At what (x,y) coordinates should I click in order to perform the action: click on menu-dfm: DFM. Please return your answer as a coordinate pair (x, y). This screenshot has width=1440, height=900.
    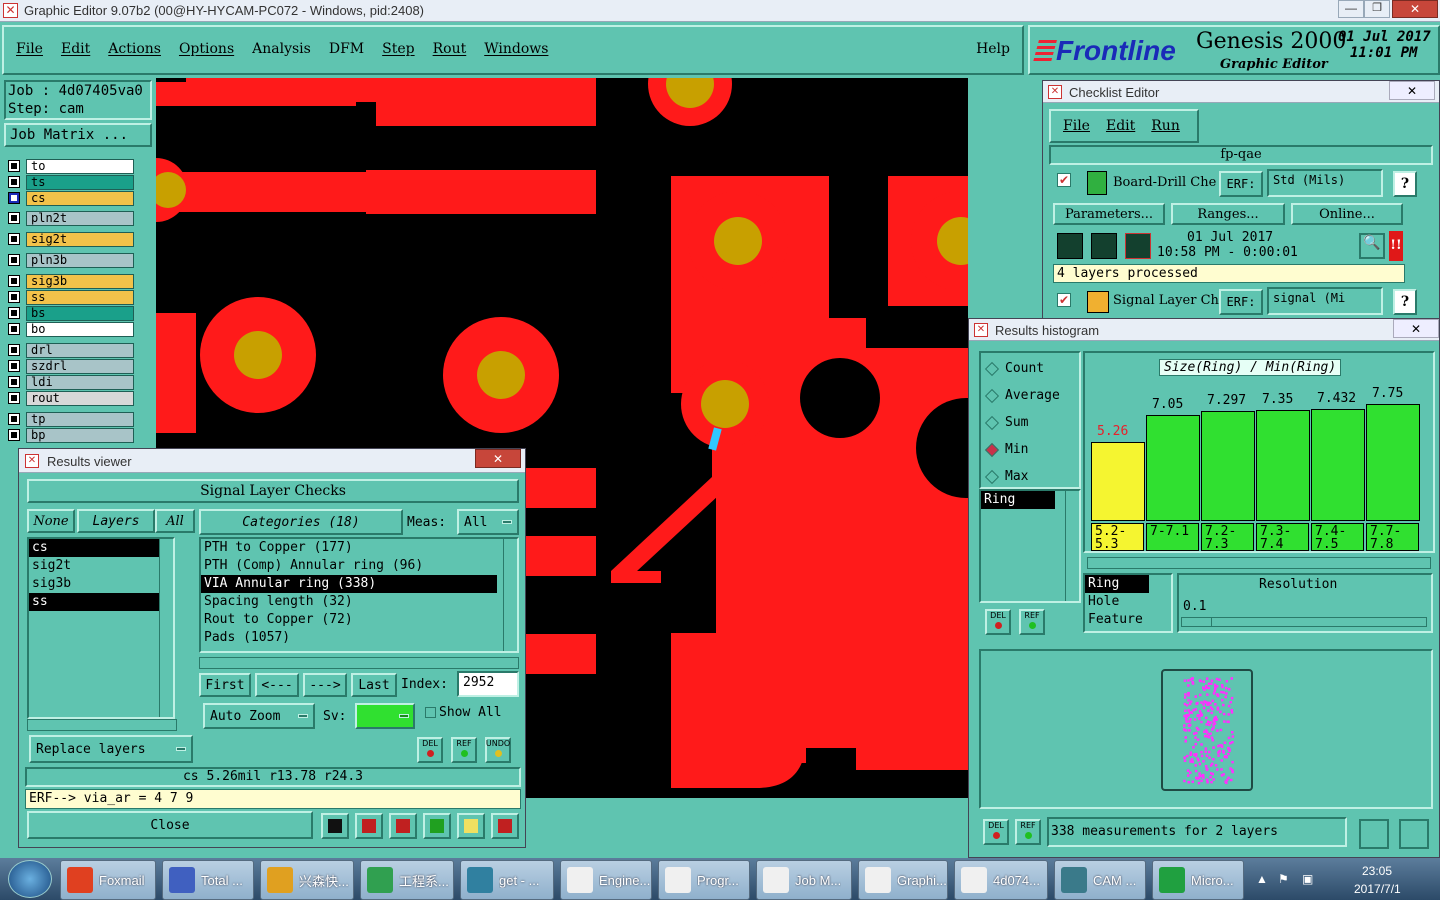
    Looking at the image, I should click on (346, 49).